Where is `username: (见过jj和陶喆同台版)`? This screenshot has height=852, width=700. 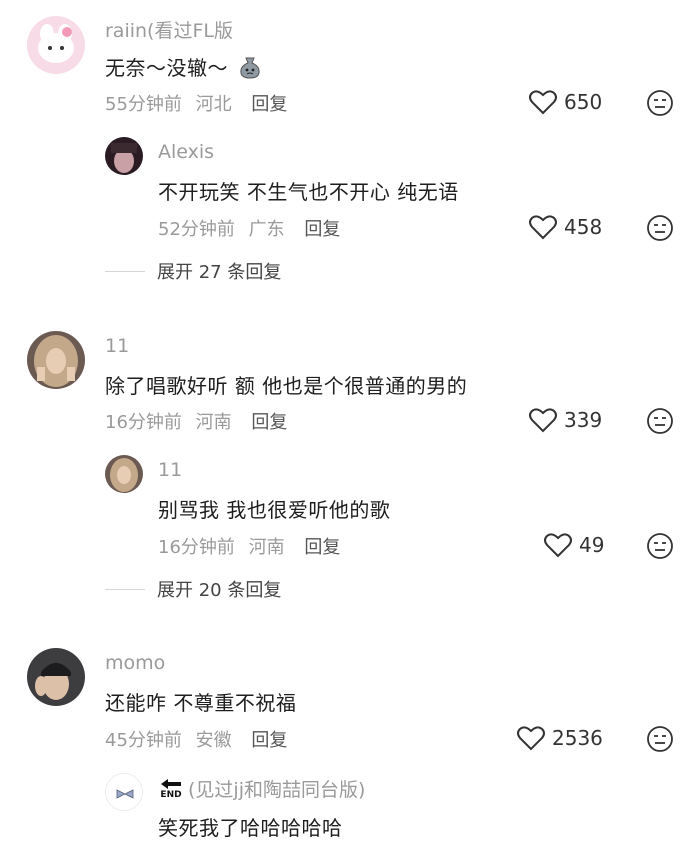
username: (见过jj和陶喆同台版) is located at coordinates (276, 788).